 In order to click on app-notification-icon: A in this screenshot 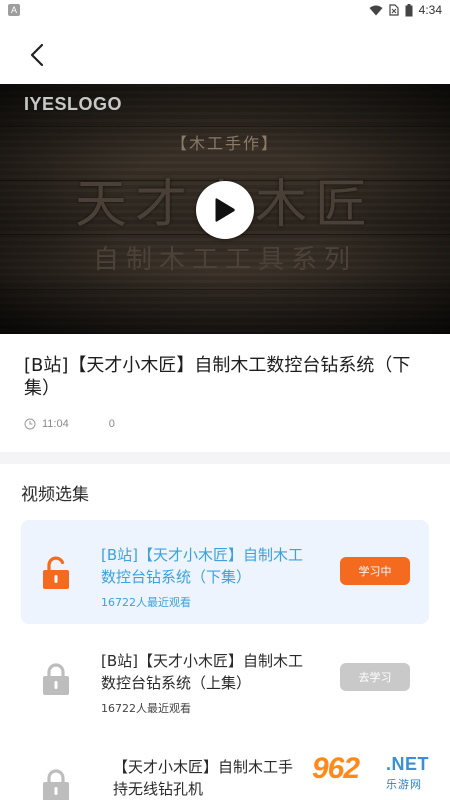, I will do `click(14, 10)`.